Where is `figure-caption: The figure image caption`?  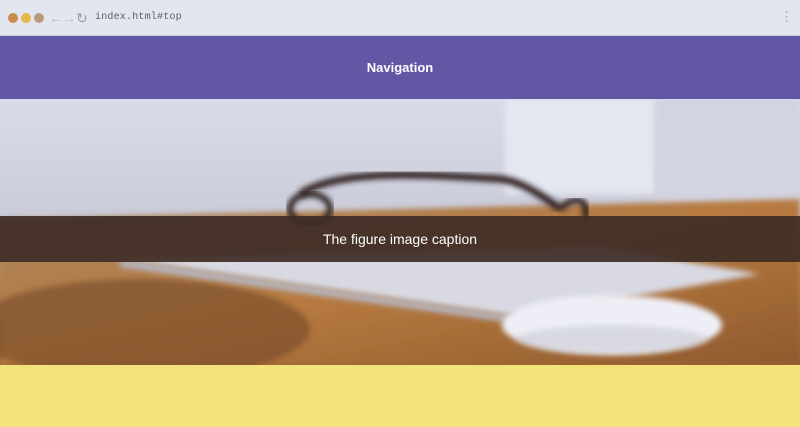
figure-caption: The figure image caption is located at coordinates (400, 239).